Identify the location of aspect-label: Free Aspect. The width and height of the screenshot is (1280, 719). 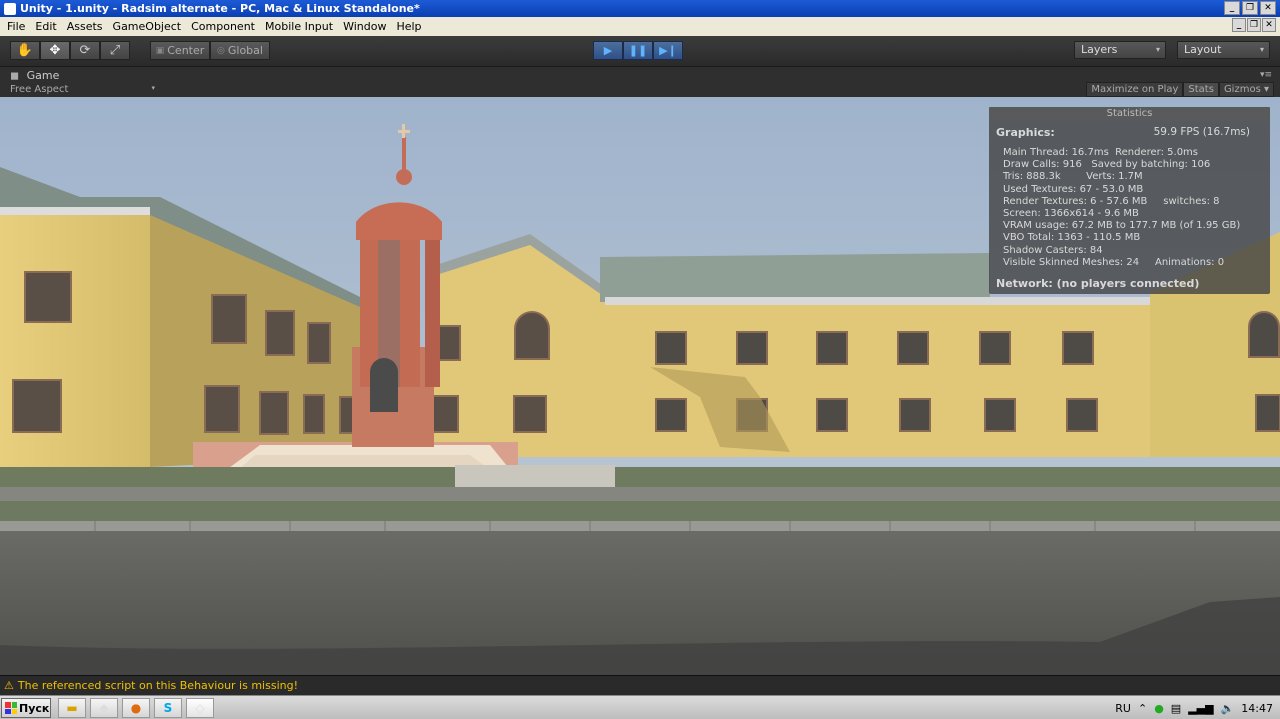
(39, 89).